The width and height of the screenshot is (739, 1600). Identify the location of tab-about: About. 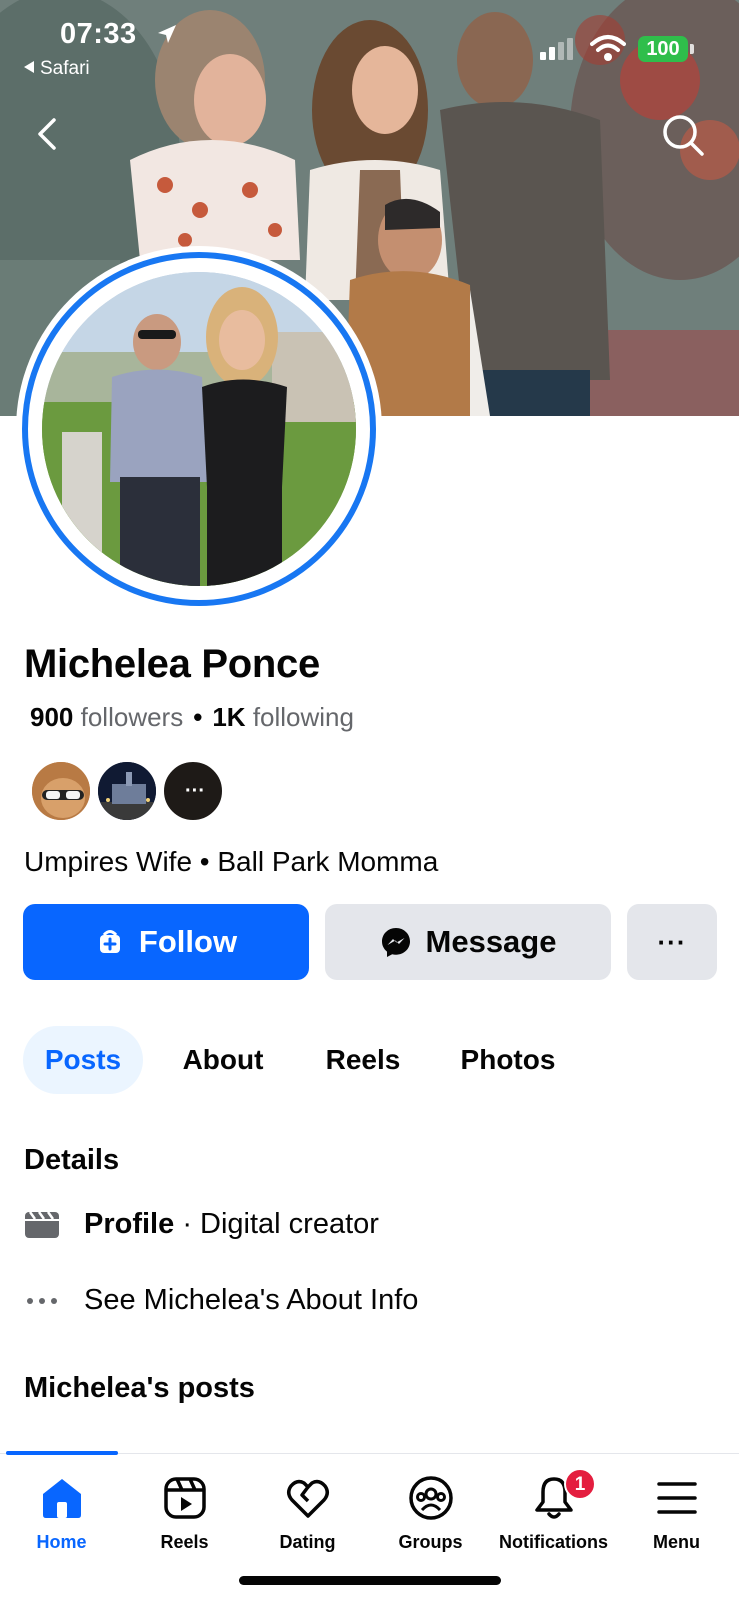
(223, 1060).